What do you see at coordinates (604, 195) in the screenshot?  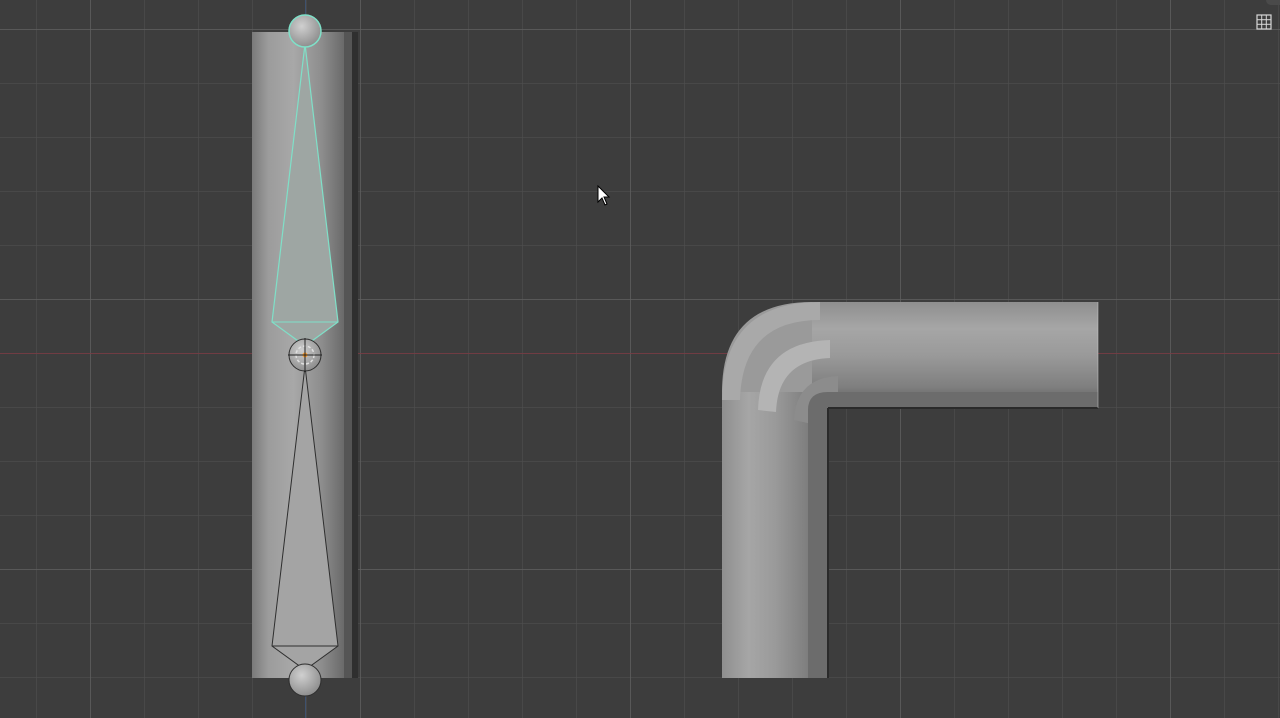 I see `mouse-pointer-icon` at bounding box center [604, 195].